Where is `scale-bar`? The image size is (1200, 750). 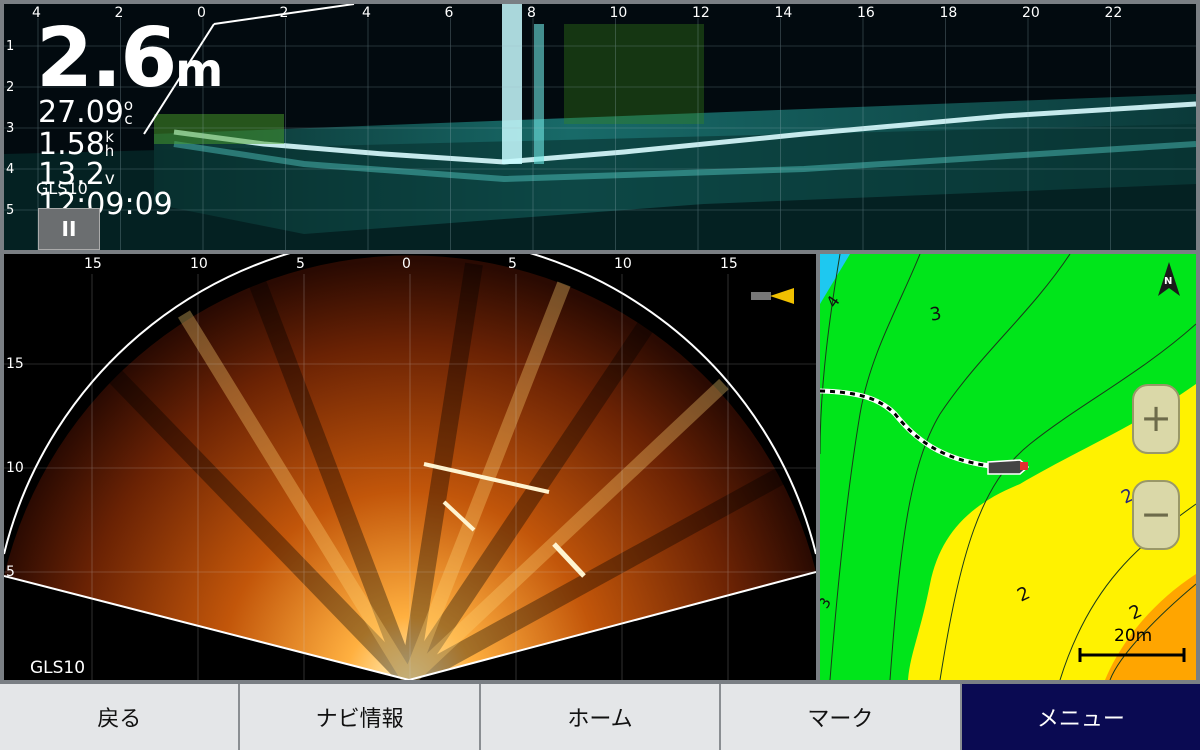
scale-bar is located at coordinates (1132, 655).